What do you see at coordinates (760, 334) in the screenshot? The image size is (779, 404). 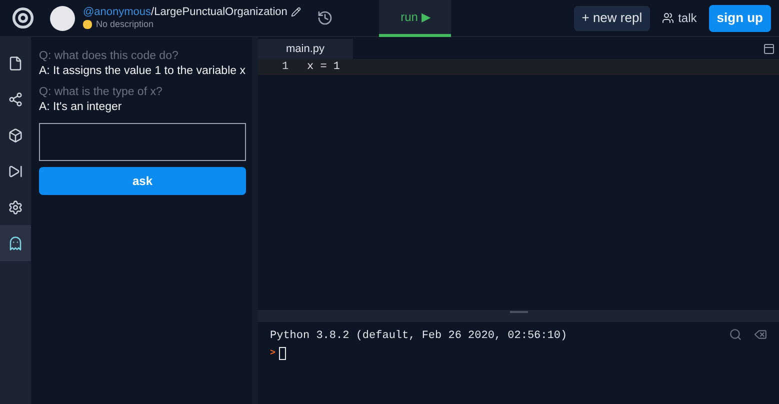 I see `clear-icon` at bounding box center [760, 334].